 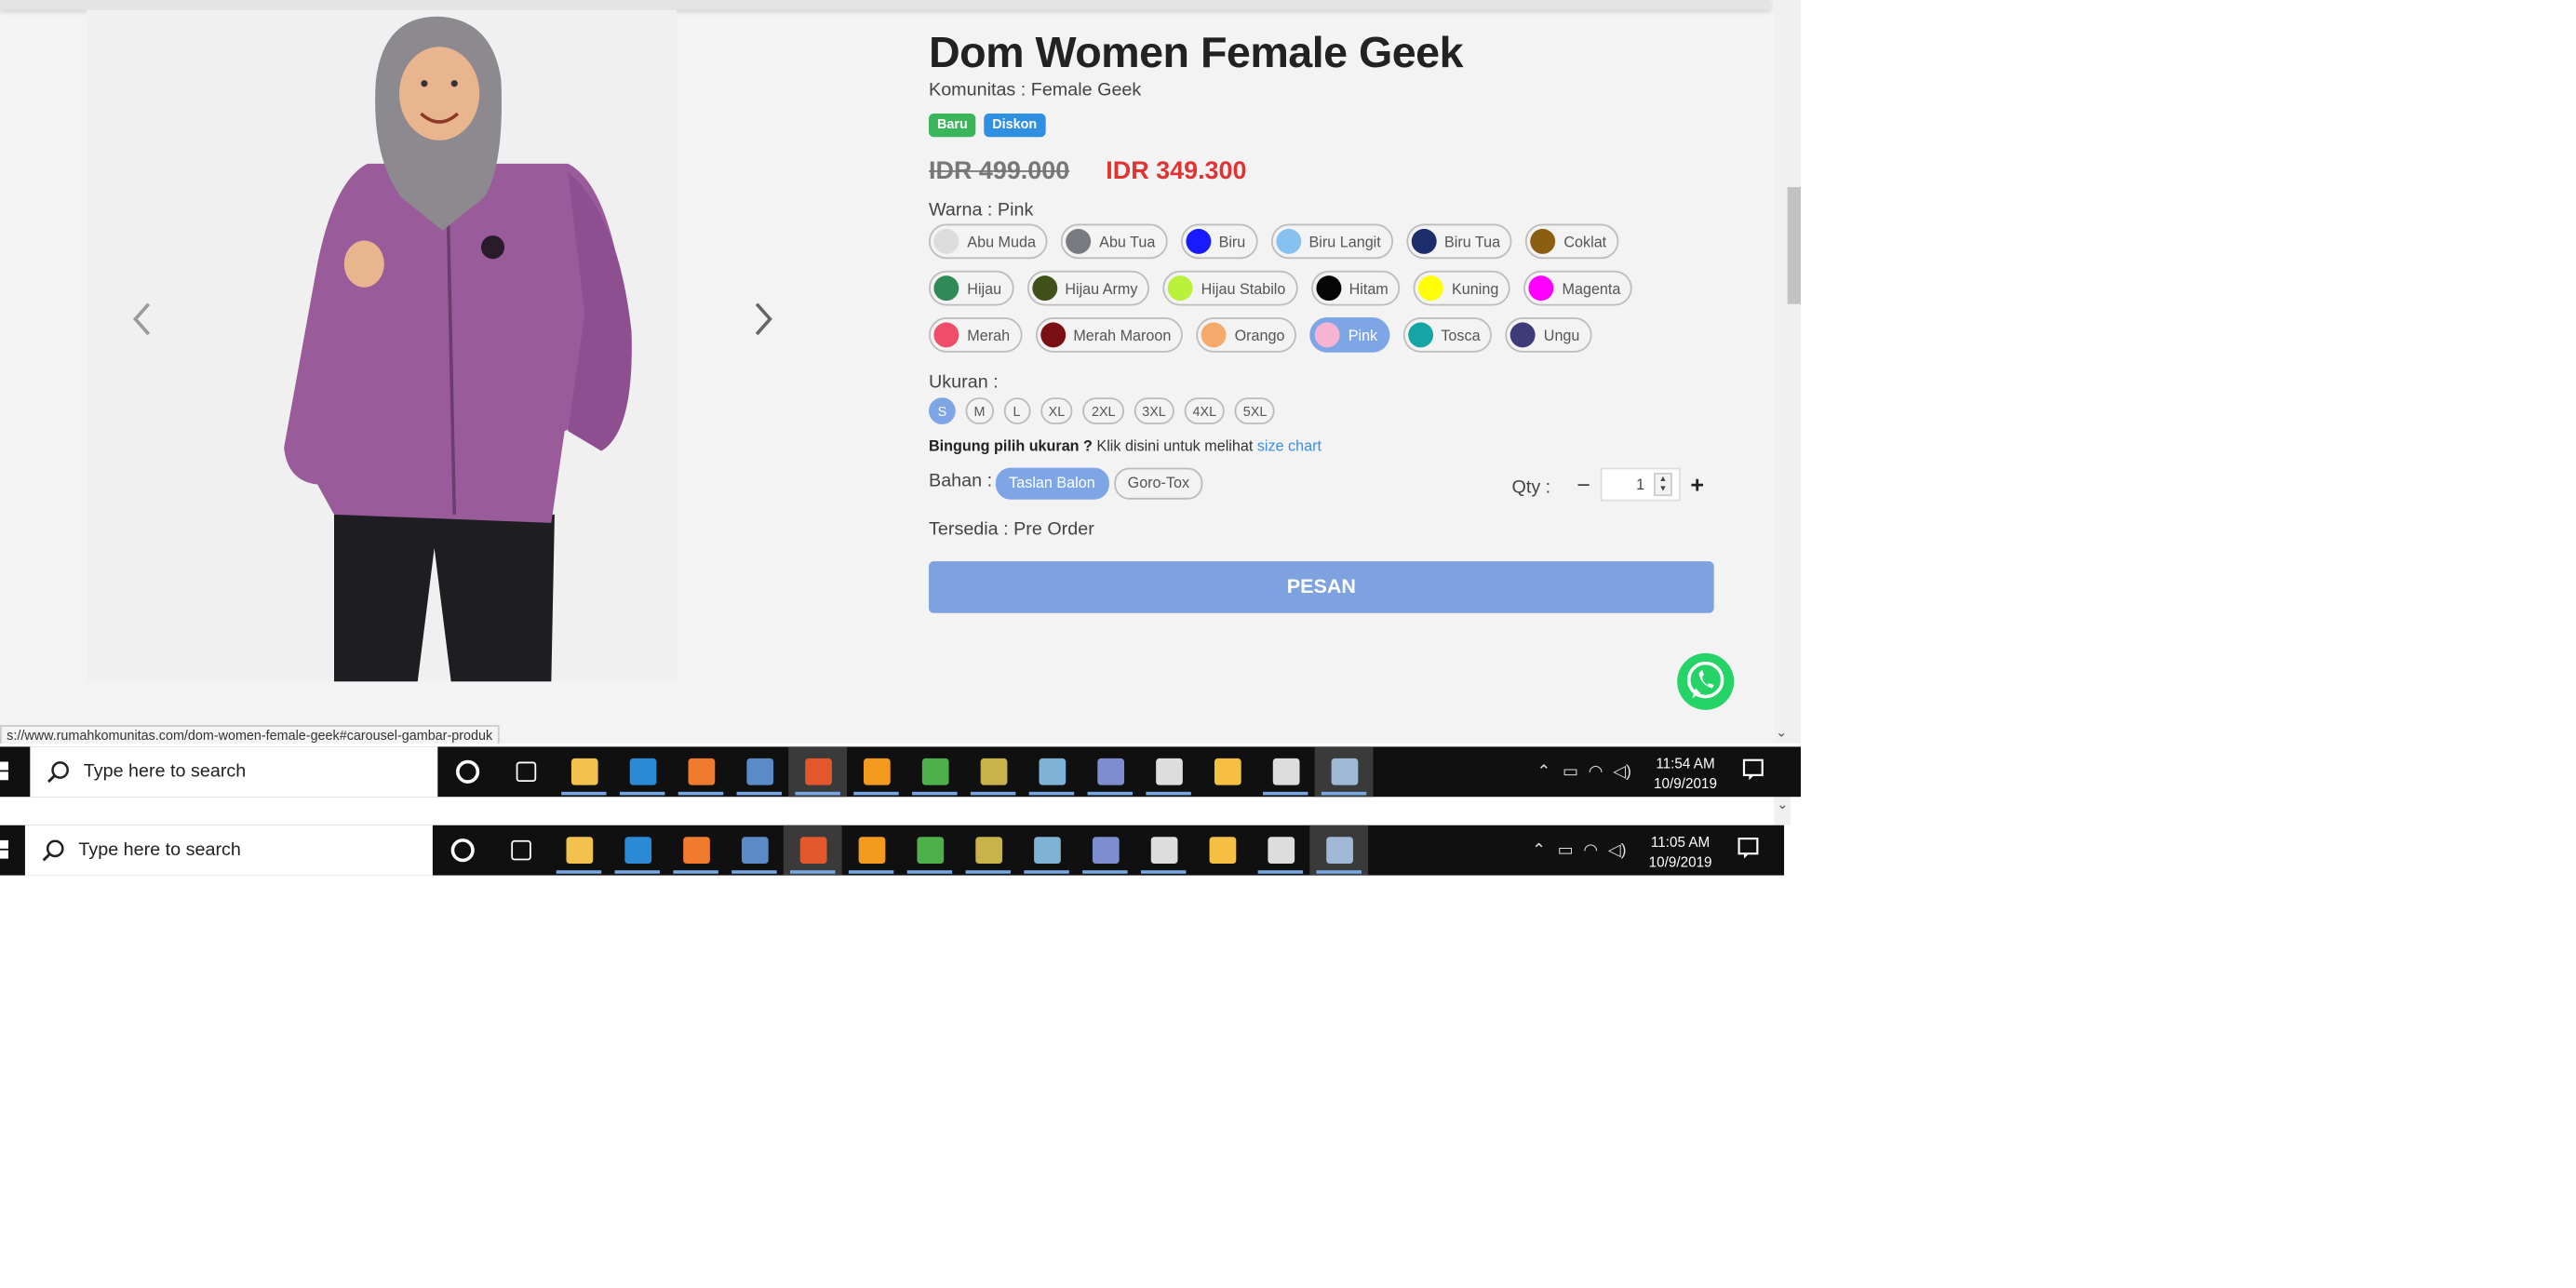 What do you see at coordinates (762, 320) in the screenshot?
I see `carousel-next-icon` at bounding box center [762, 320].